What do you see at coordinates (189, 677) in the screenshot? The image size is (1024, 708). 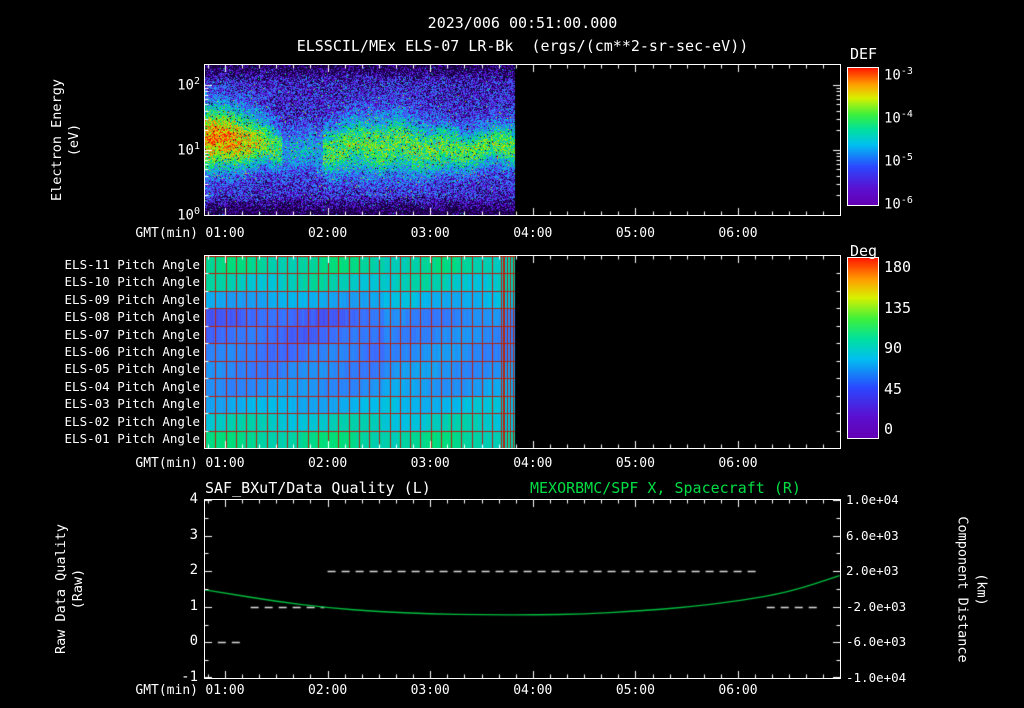 I see `quality-y-tick-label: -1` at bounding box center [189, 677].